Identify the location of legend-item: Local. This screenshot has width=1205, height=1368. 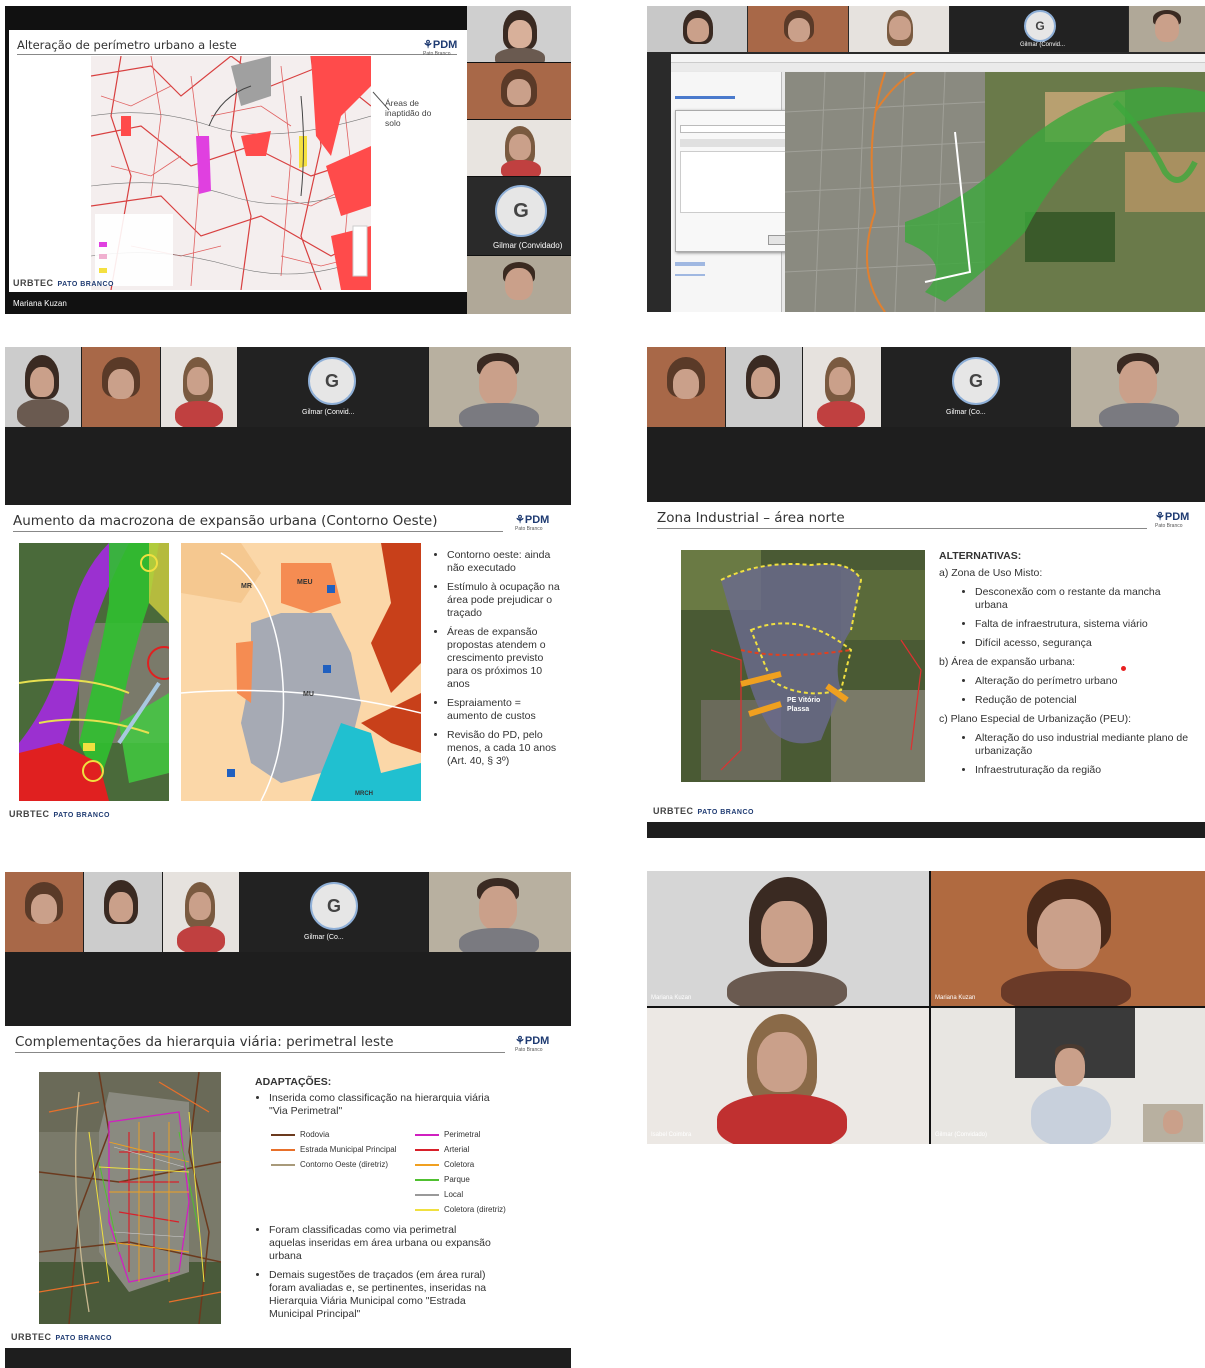
(439, 1194).